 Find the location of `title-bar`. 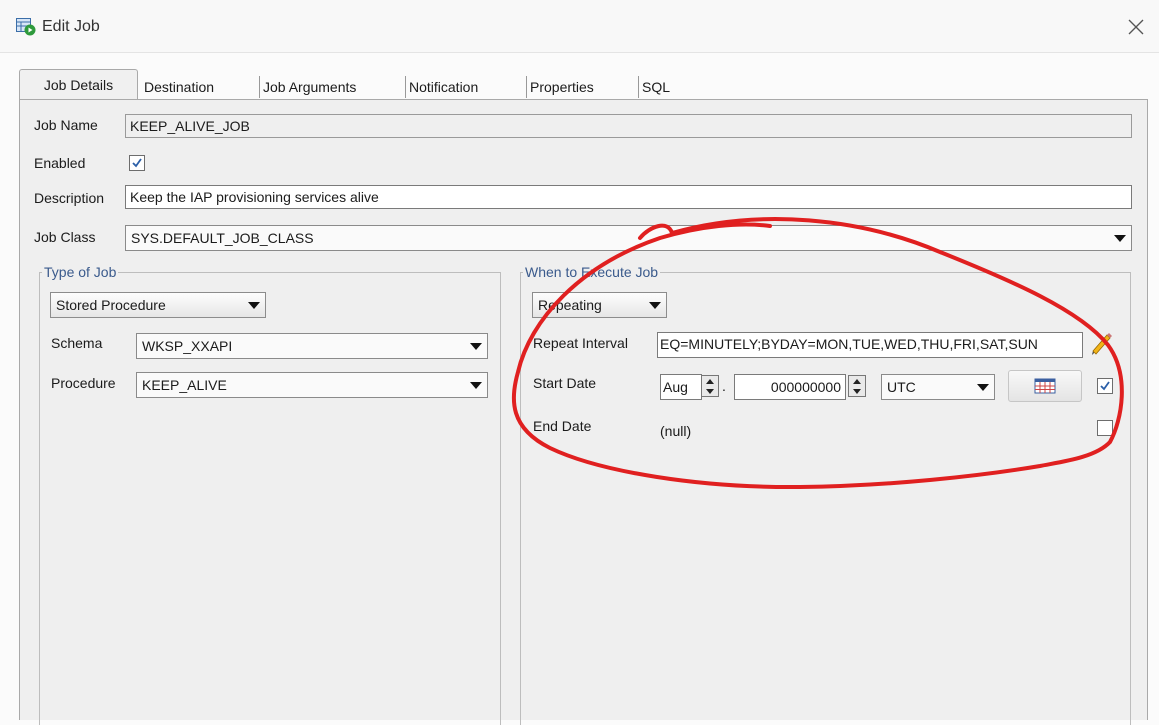

title-bar is located at coordinates (579, 26).